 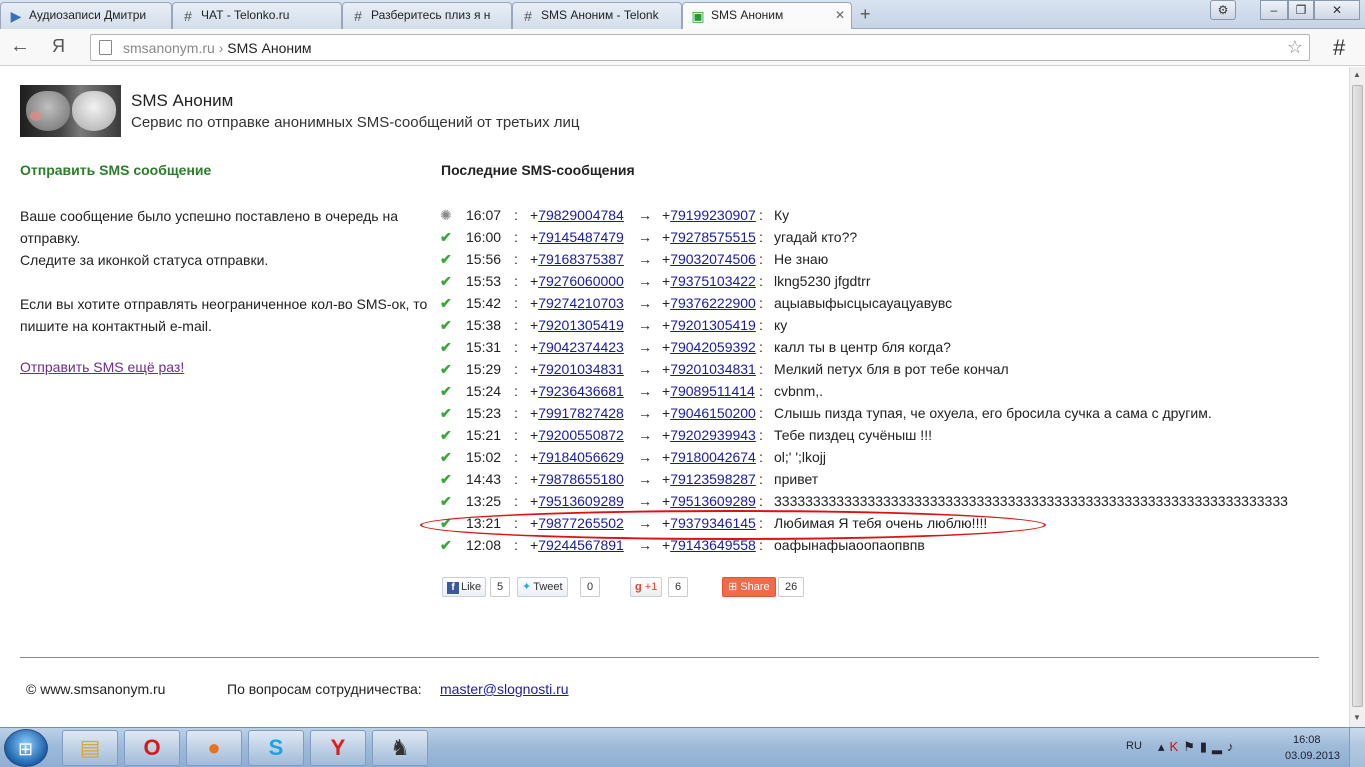 I want to click on sms-text: ацыавыфысцысауацуавувс, so click(x=863, y=303).